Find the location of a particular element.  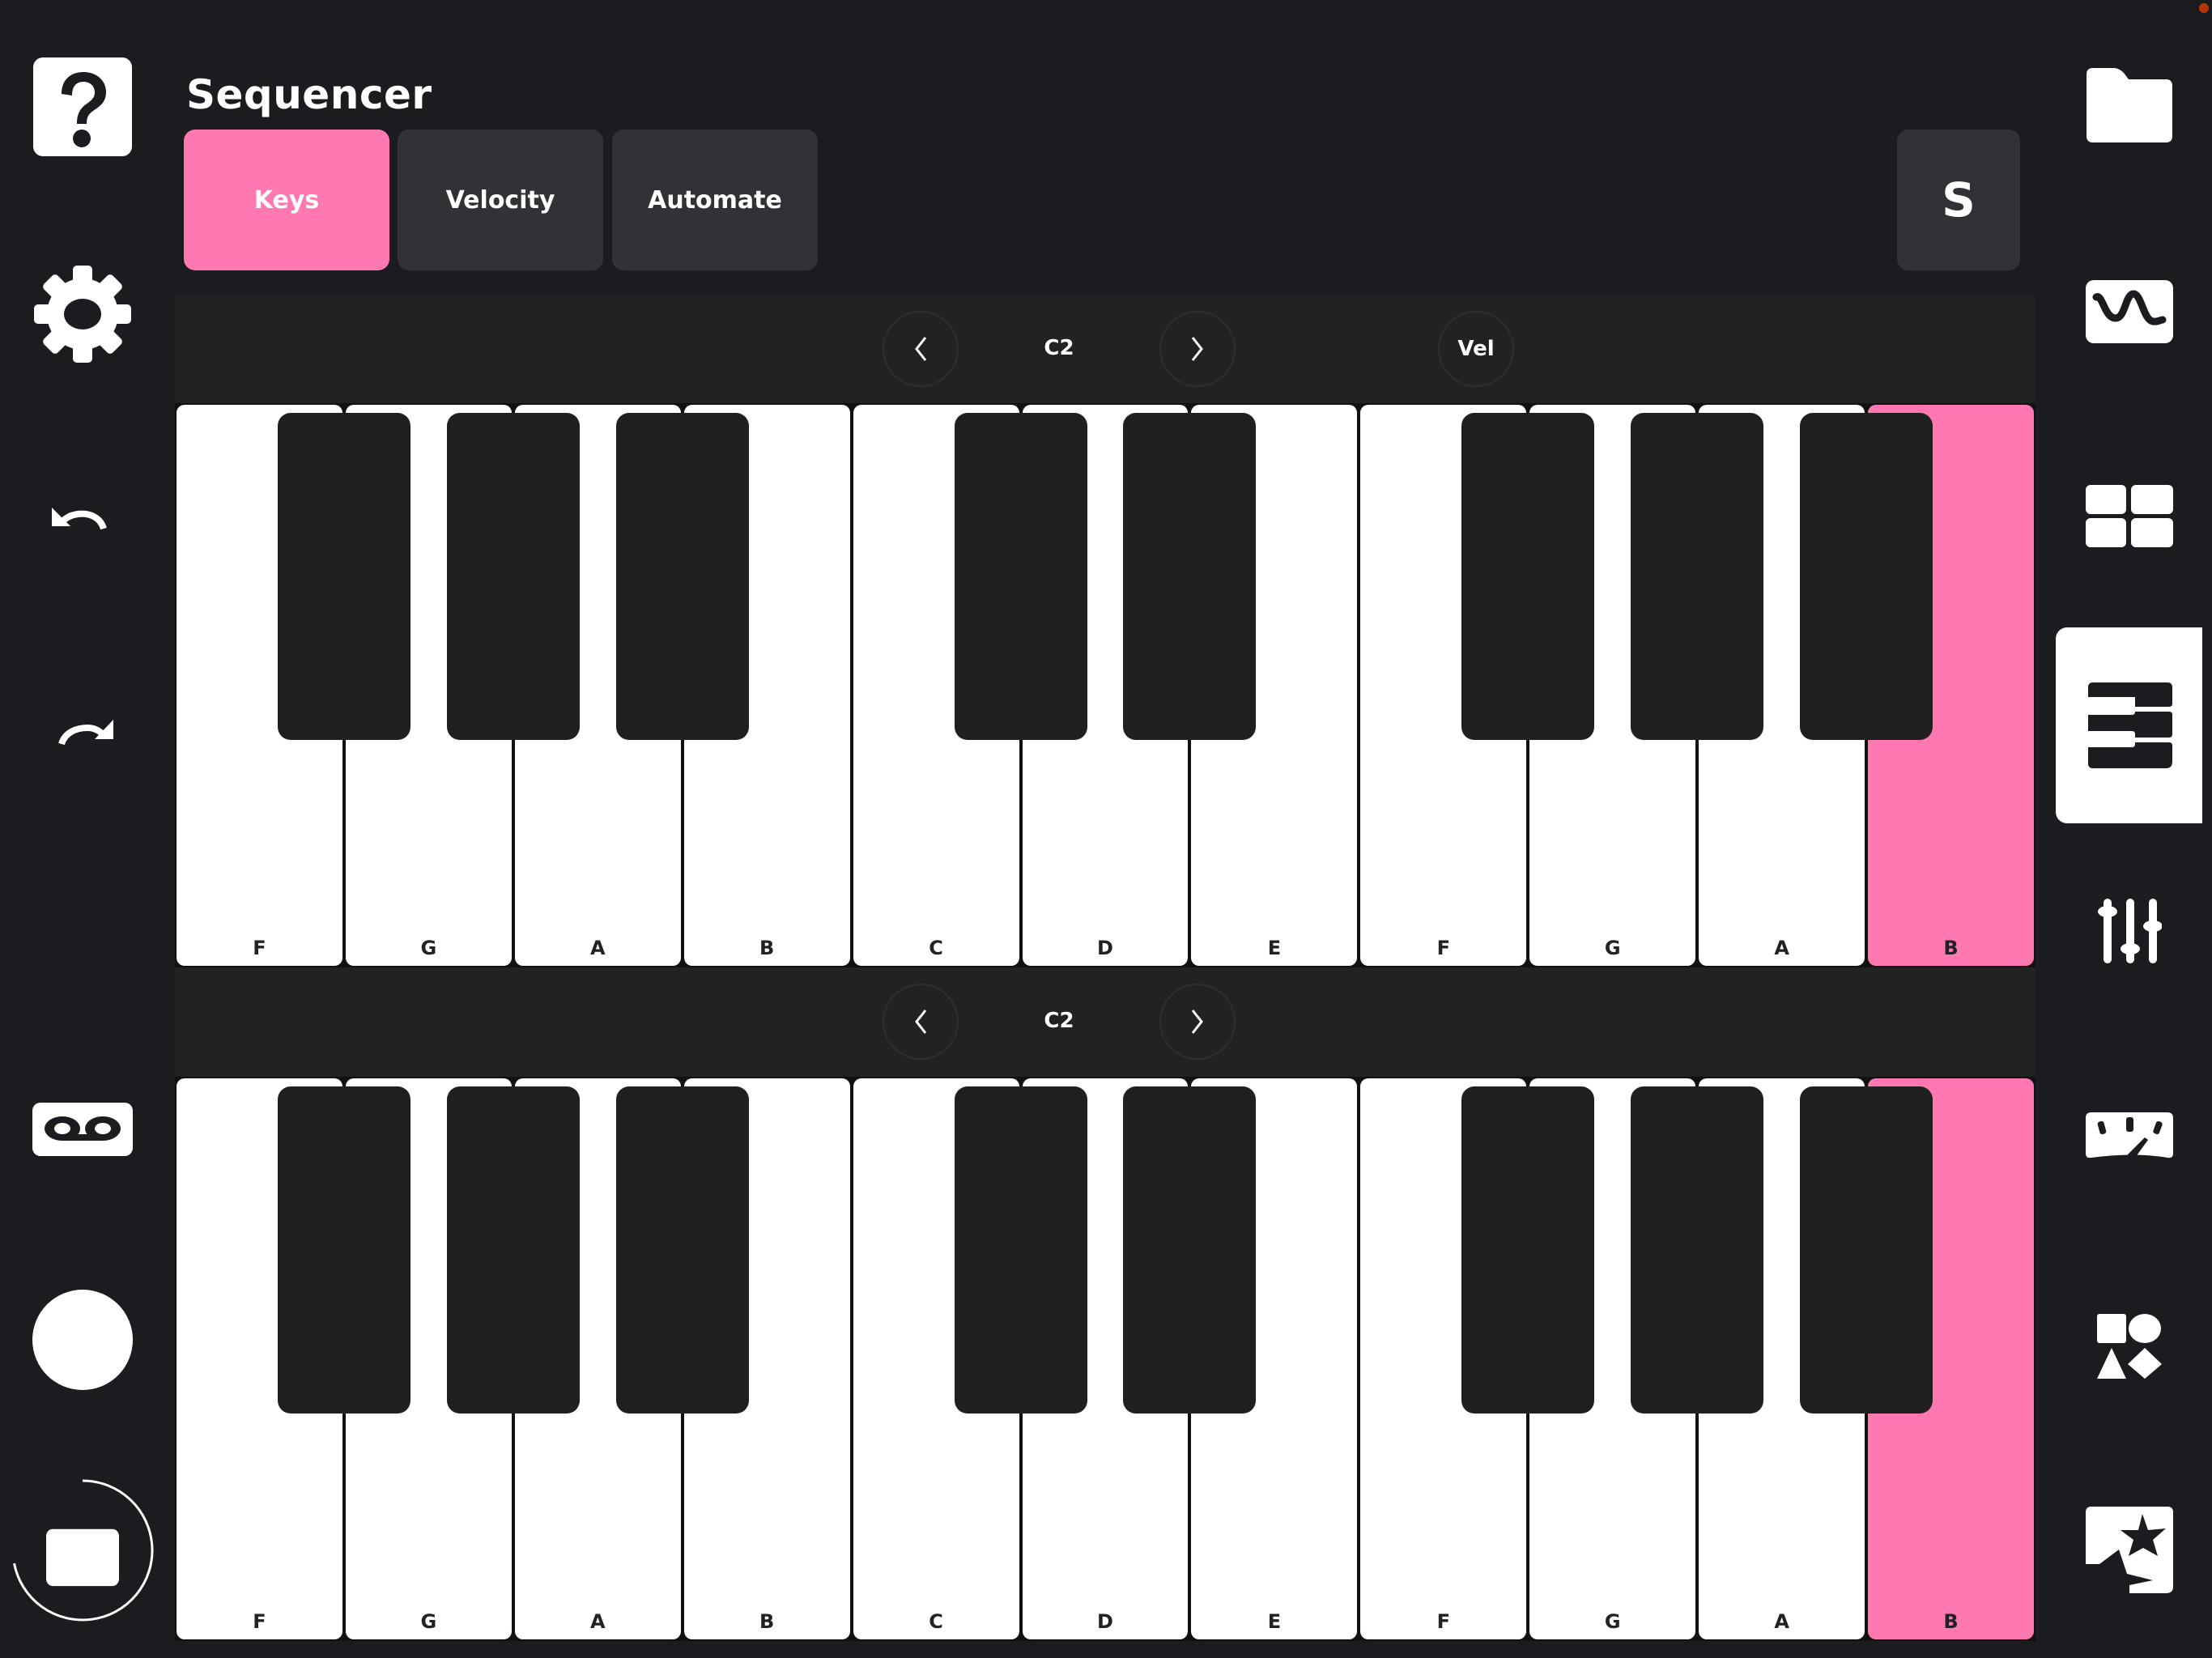

keyboard-2-nav: C2 is located at coordinates (1105, 1022).